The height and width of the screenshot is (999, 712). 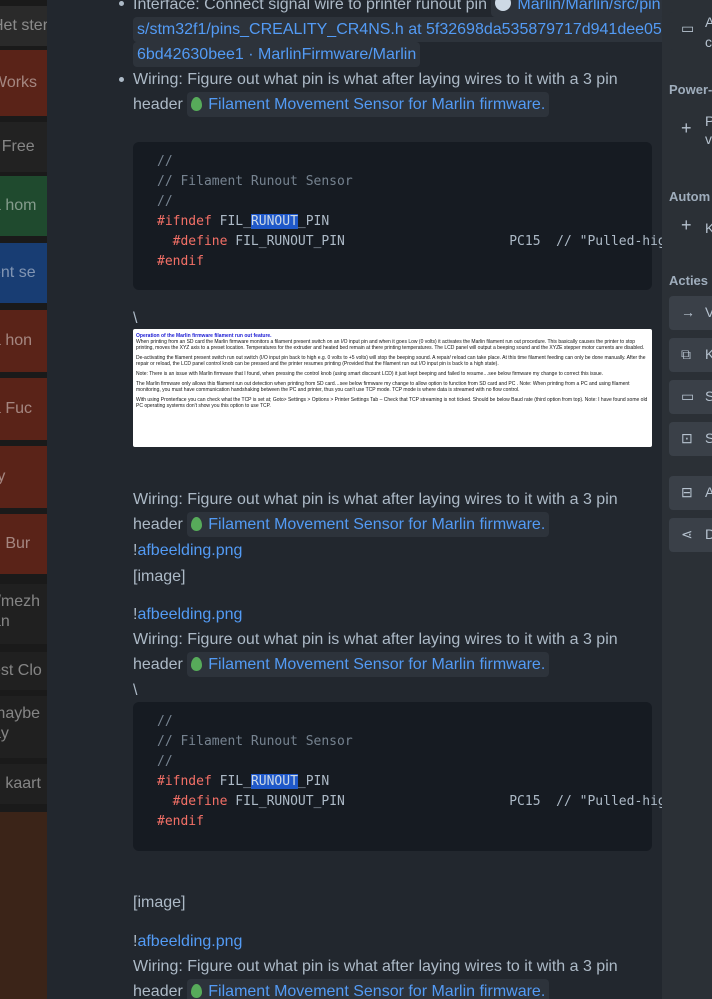 I want to click on background-card-text: //mezh an, so click(x=20, y=611).